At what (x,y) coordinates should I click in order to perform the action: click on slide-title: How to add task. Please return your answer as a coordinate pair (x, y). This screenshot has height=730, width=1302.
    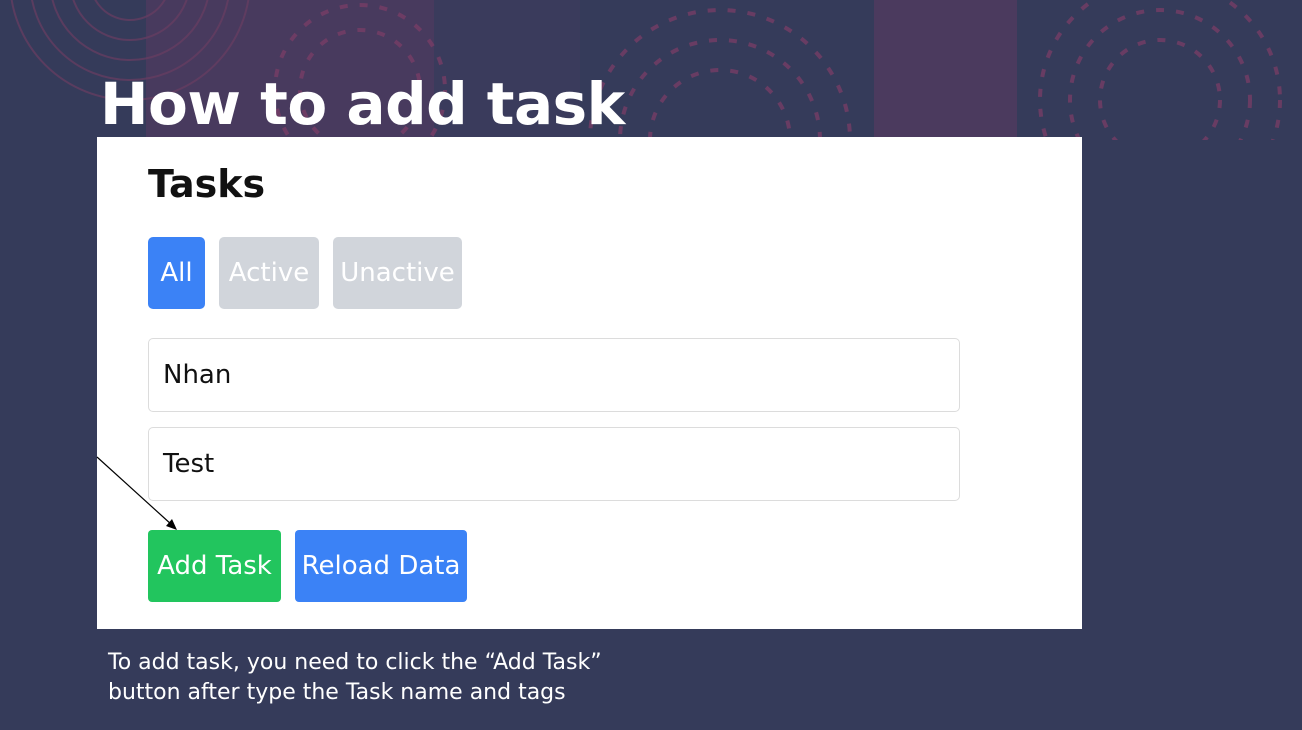
    Looking at the image, I should click on (362, 104).